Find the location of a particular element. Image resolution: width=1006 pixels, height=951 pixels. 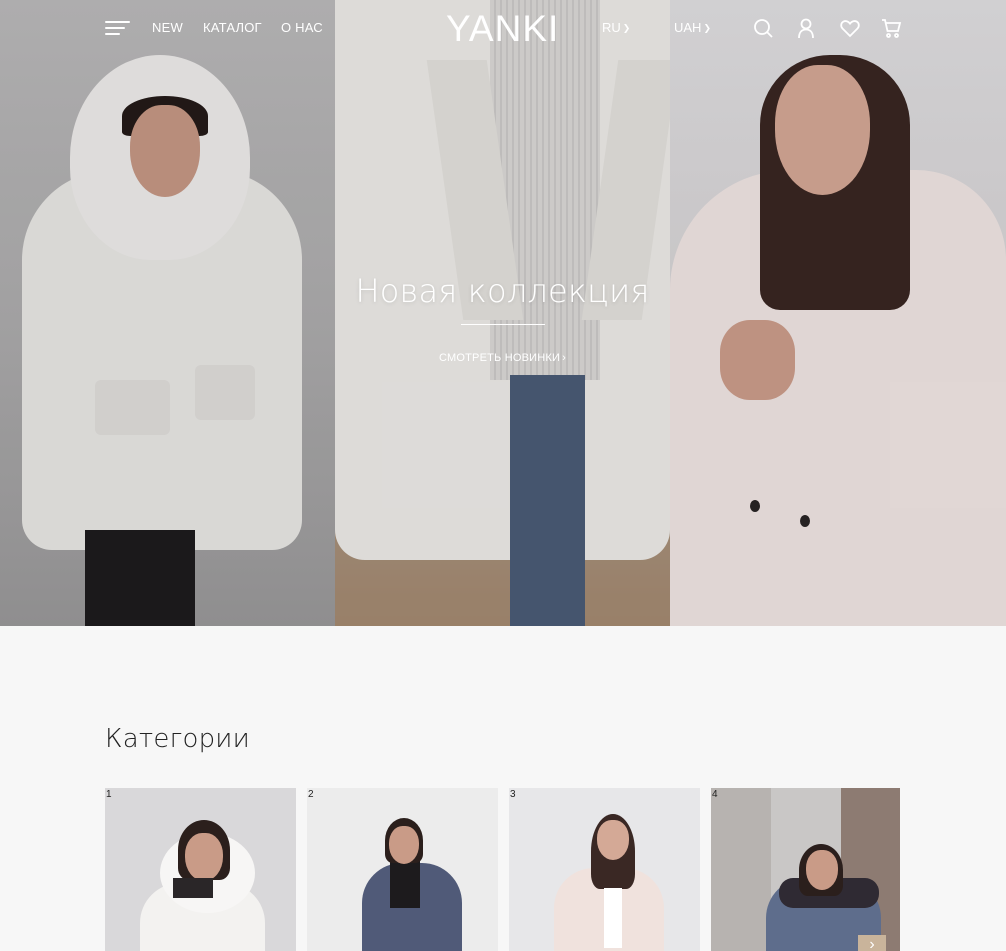

nav-link-new: NEW is located at coordinates (167, 27).